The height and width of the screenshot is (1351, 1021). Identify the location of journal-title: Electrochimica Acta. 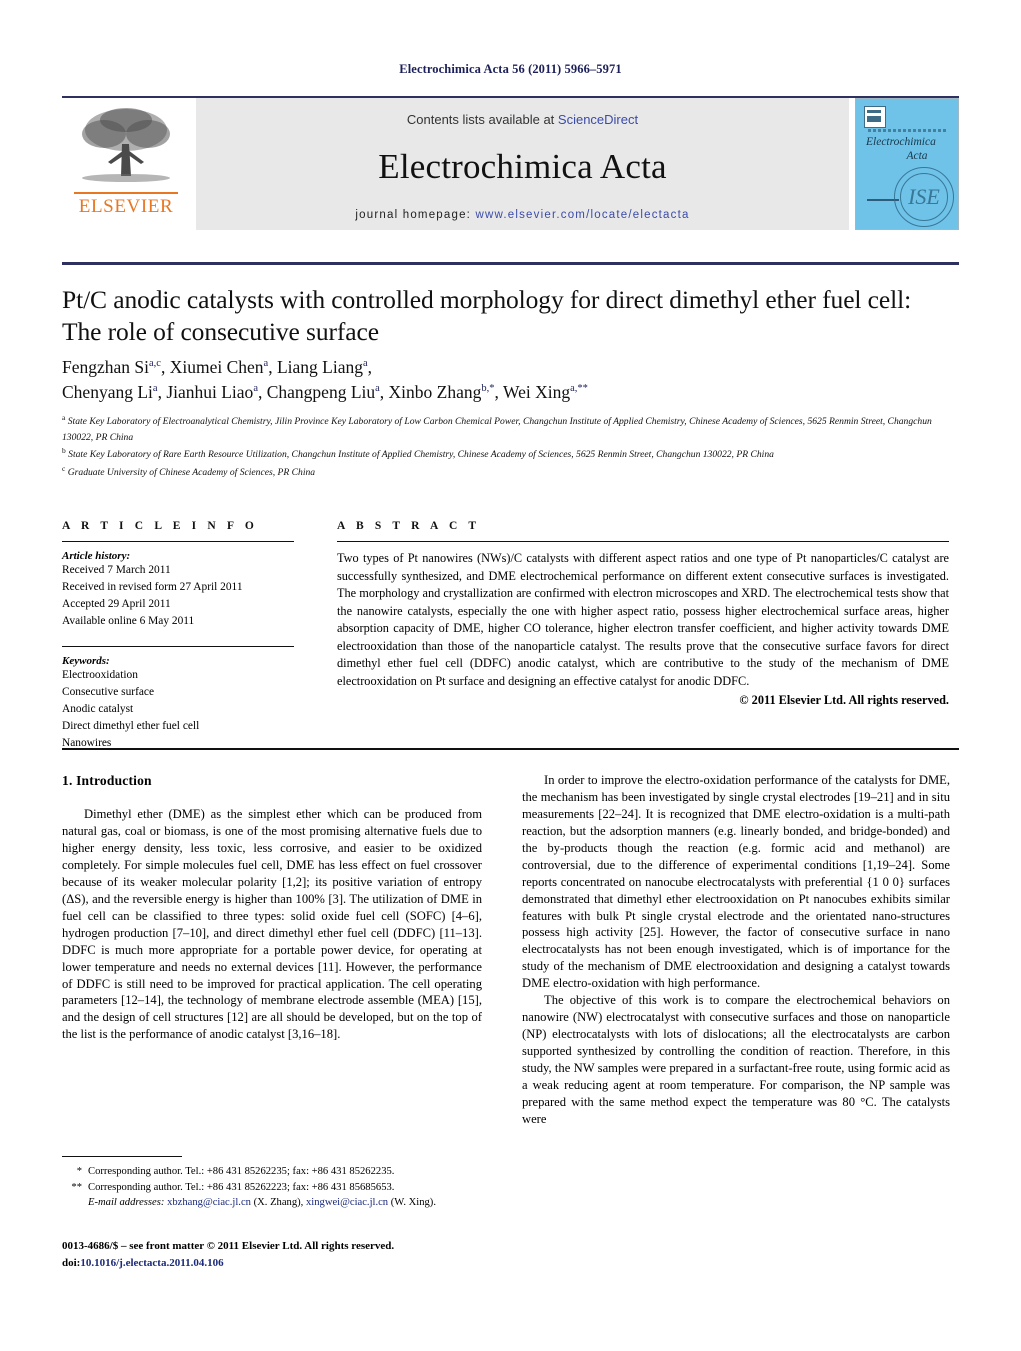
(522, 166).